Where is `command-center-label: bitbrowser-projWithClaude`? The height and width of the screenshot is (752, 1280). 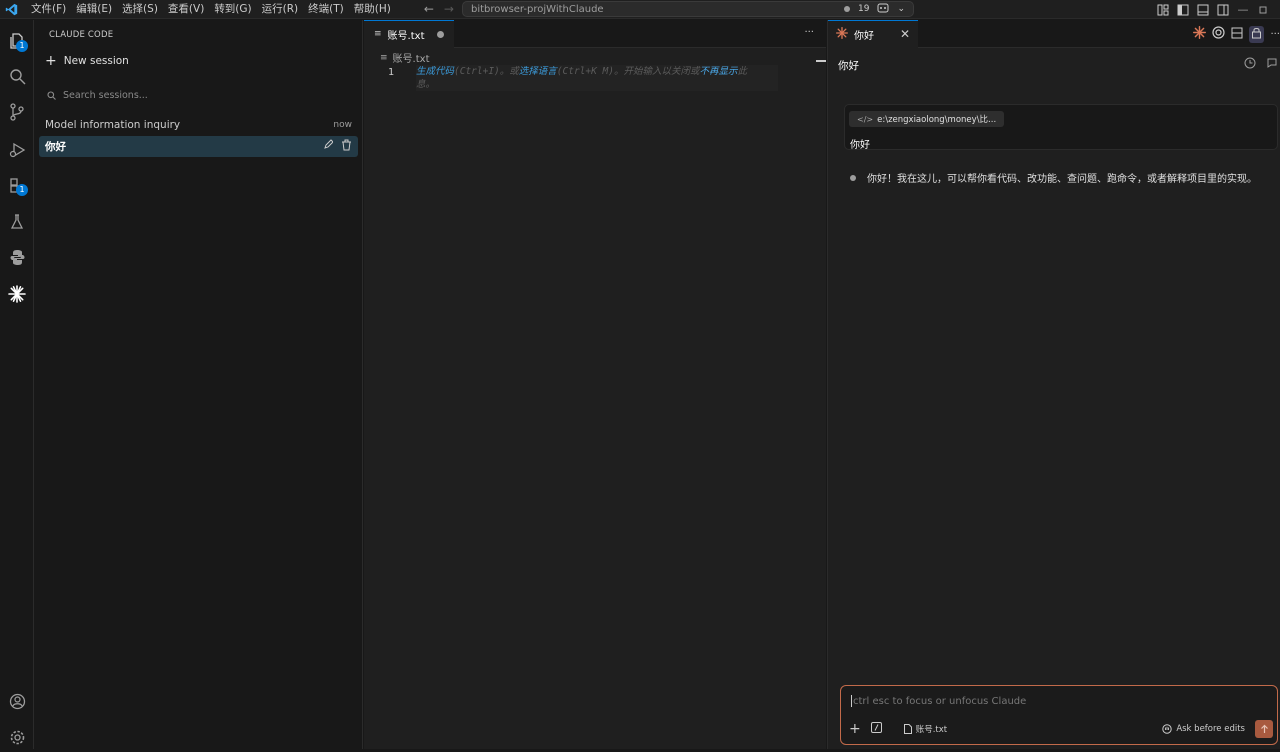
command-center-label: bitbrowser-projWithClaude is located at coordinates (537, 9).